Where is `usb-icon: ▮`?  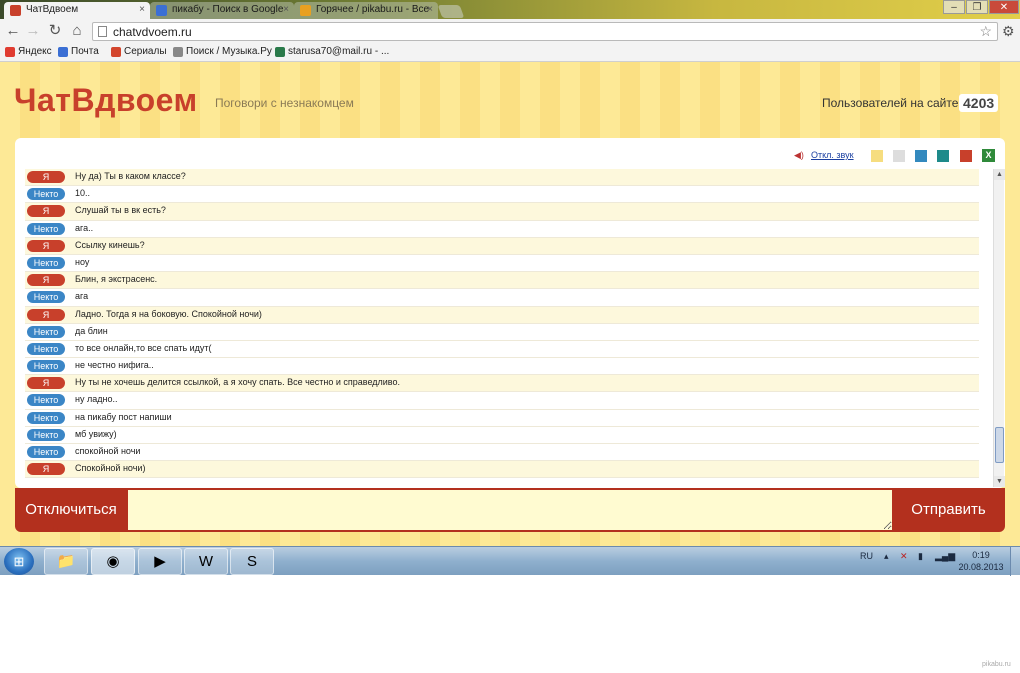 usb-icon: ▮ is located at coordinates (920, 556).